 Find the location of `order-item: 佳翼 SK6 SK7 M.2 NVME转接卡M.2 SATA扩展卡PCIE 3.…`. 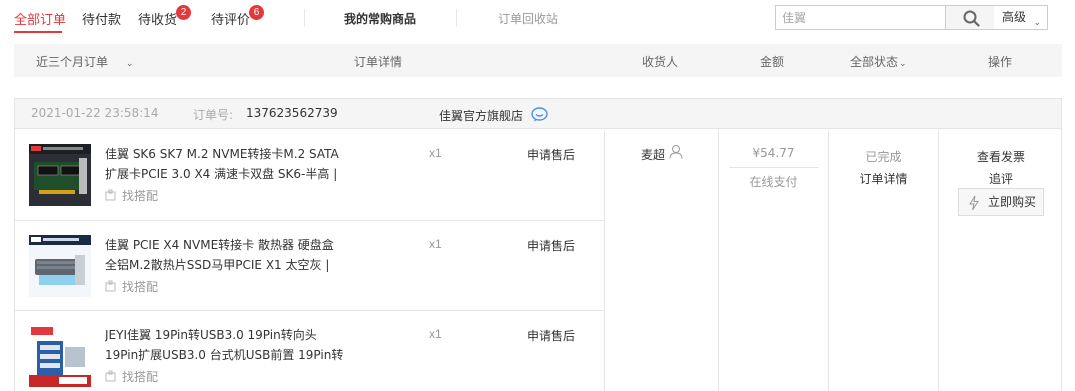

order-item: 佳翼 SK6 SK7 M.2 NVME转接卡M.2 SATA扩展卡PCIE 3.… is located at coordinates (309, 175).